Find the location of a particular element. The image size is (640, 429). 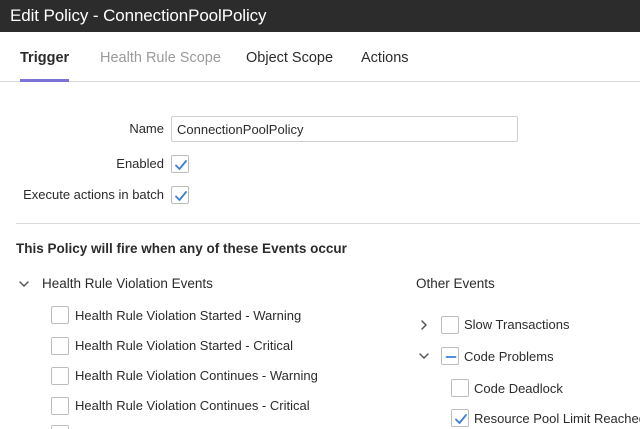

tab-health-rule-scope: Health Rule Scope is located at coordinates (160, 57).